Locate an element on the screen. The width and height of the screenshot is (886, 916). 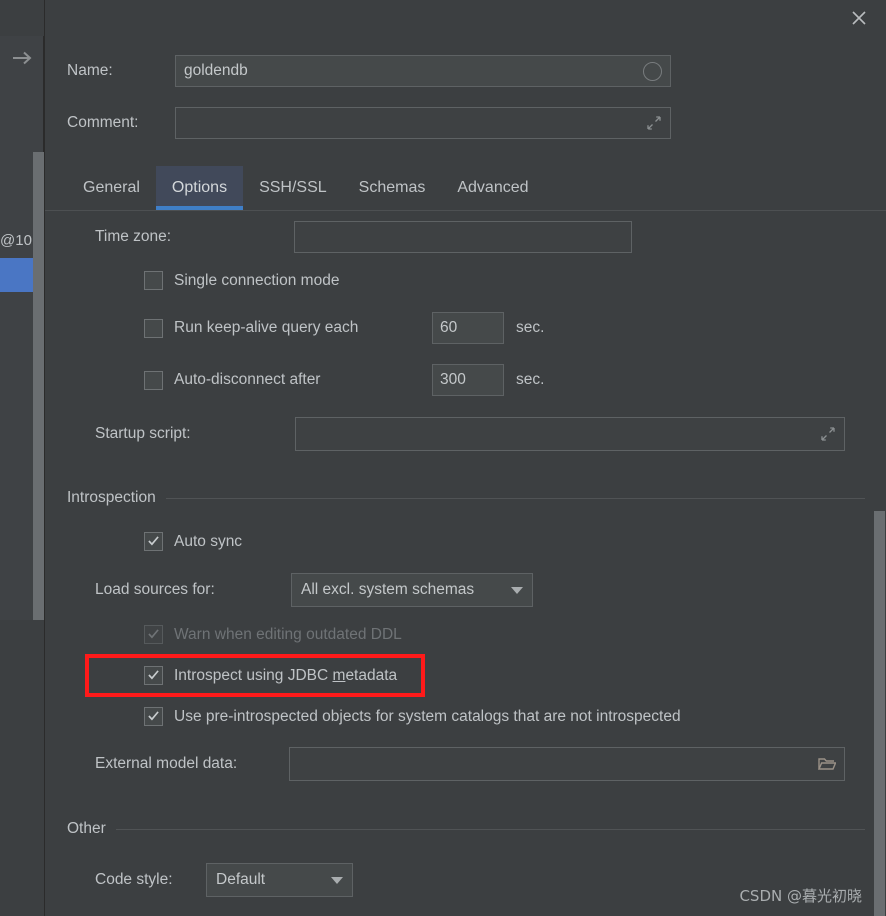
code-style-select: Default is located at coordinates (279, 880).